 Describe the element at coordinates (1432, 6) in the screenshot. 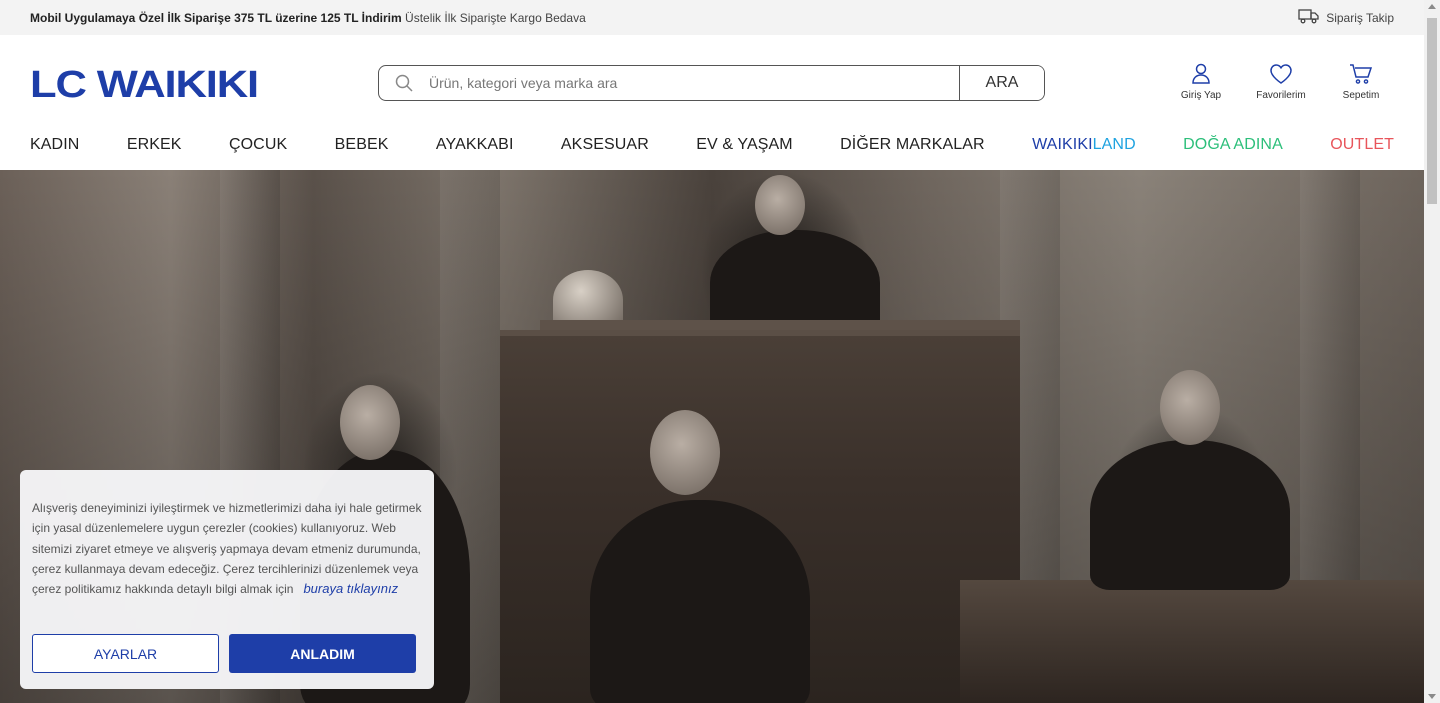

I see `scroll-up-arrow-icon` at that location.